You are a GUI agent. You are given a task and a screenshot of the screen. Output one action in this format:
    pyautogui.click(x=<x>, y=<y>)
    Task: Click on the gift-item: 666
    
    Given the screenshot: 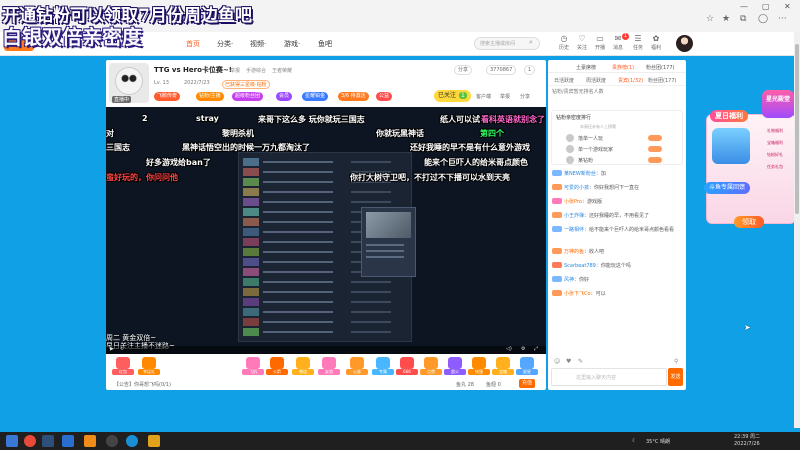 What is the action you would take?
    pyautogui.click(x=407, y=366)
    